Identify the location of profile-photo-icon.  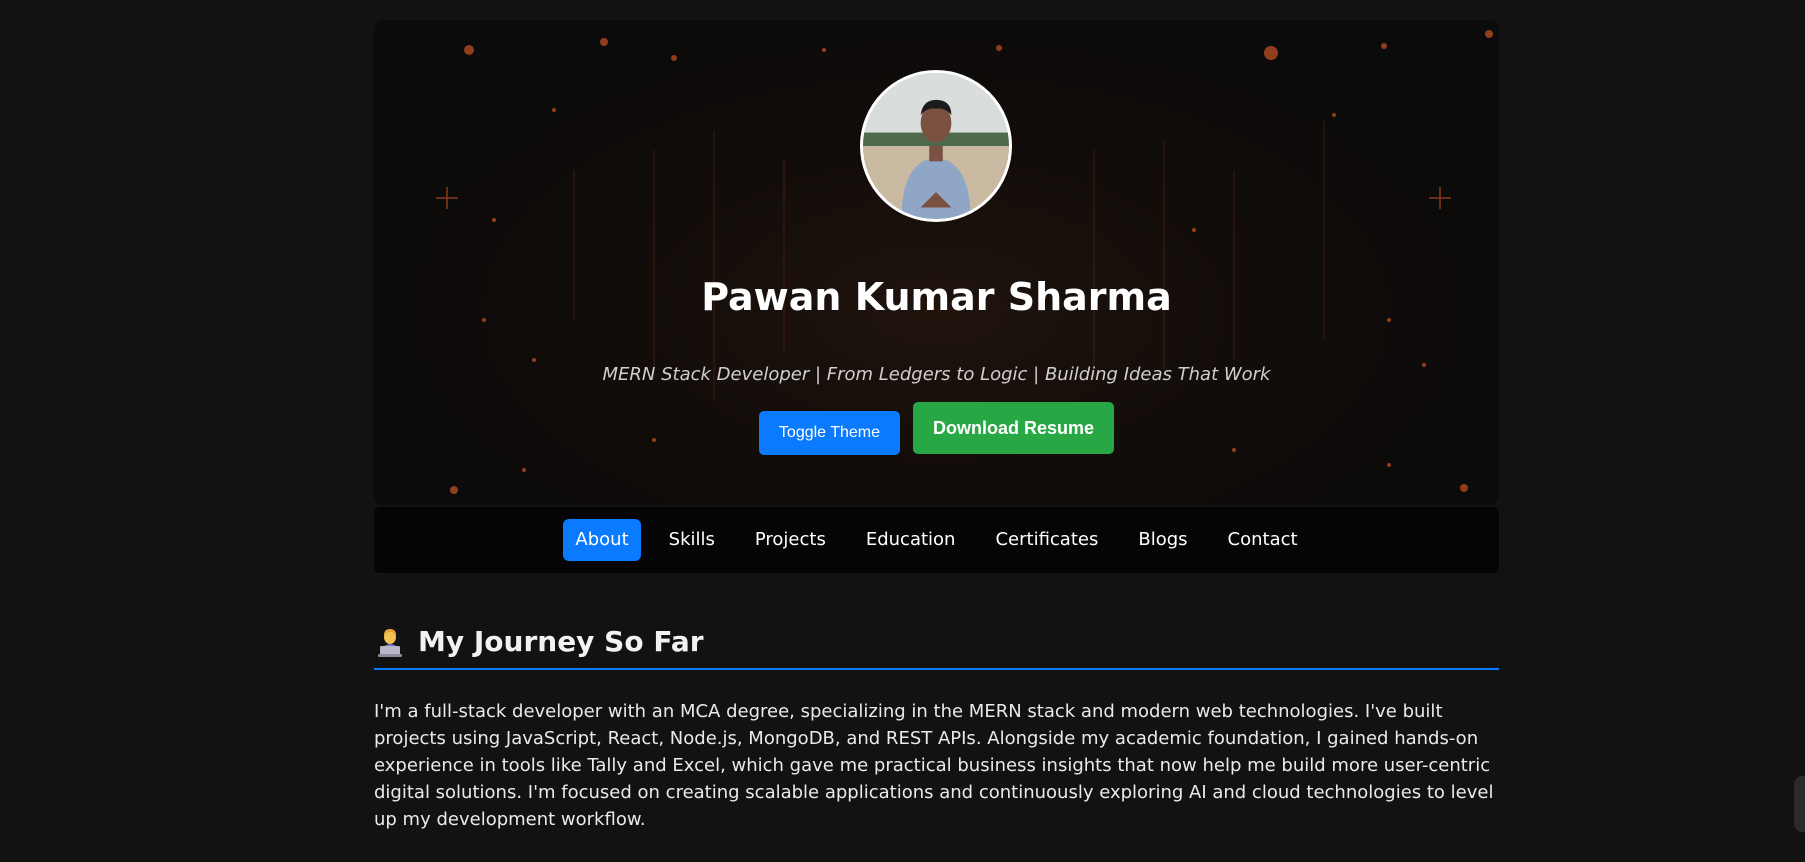
(936, 146).